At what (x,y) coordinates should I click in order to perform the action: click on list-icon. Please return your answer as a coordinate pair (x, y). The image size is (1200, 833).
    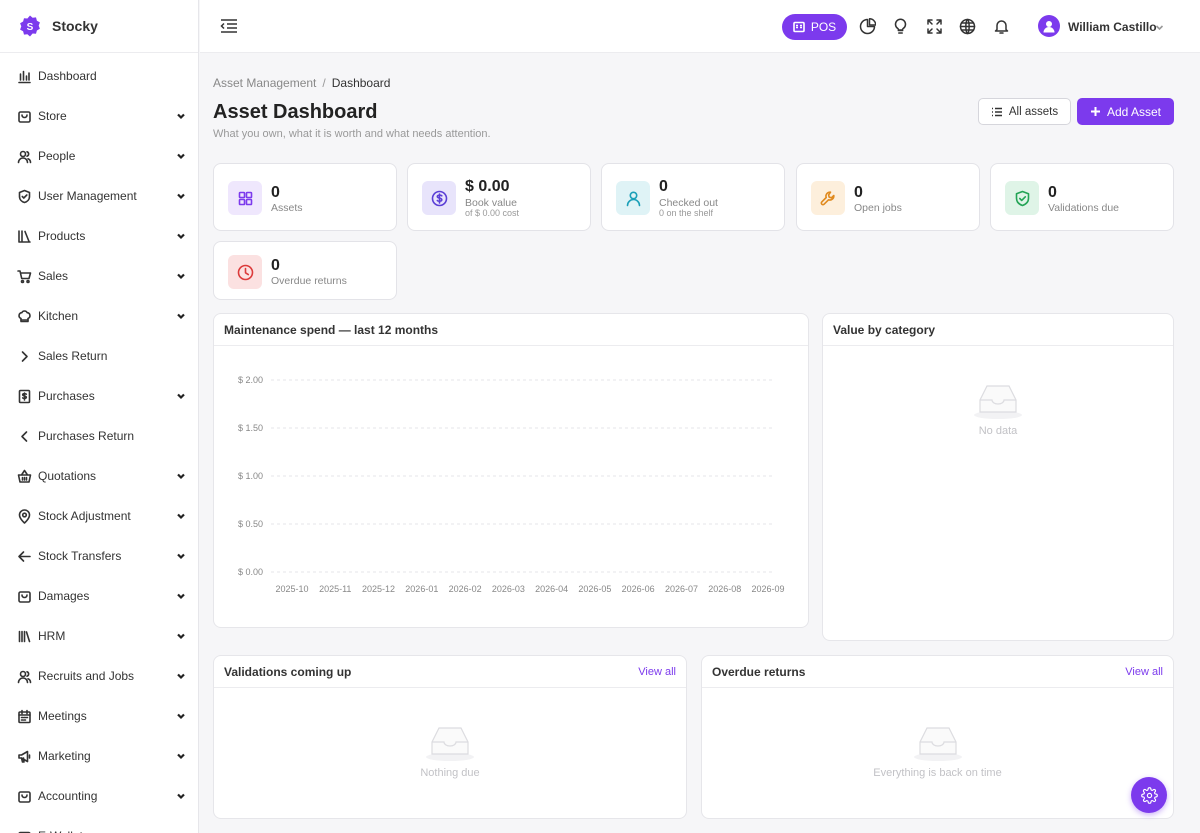
    Looking at the image, I should click on (997, 112).